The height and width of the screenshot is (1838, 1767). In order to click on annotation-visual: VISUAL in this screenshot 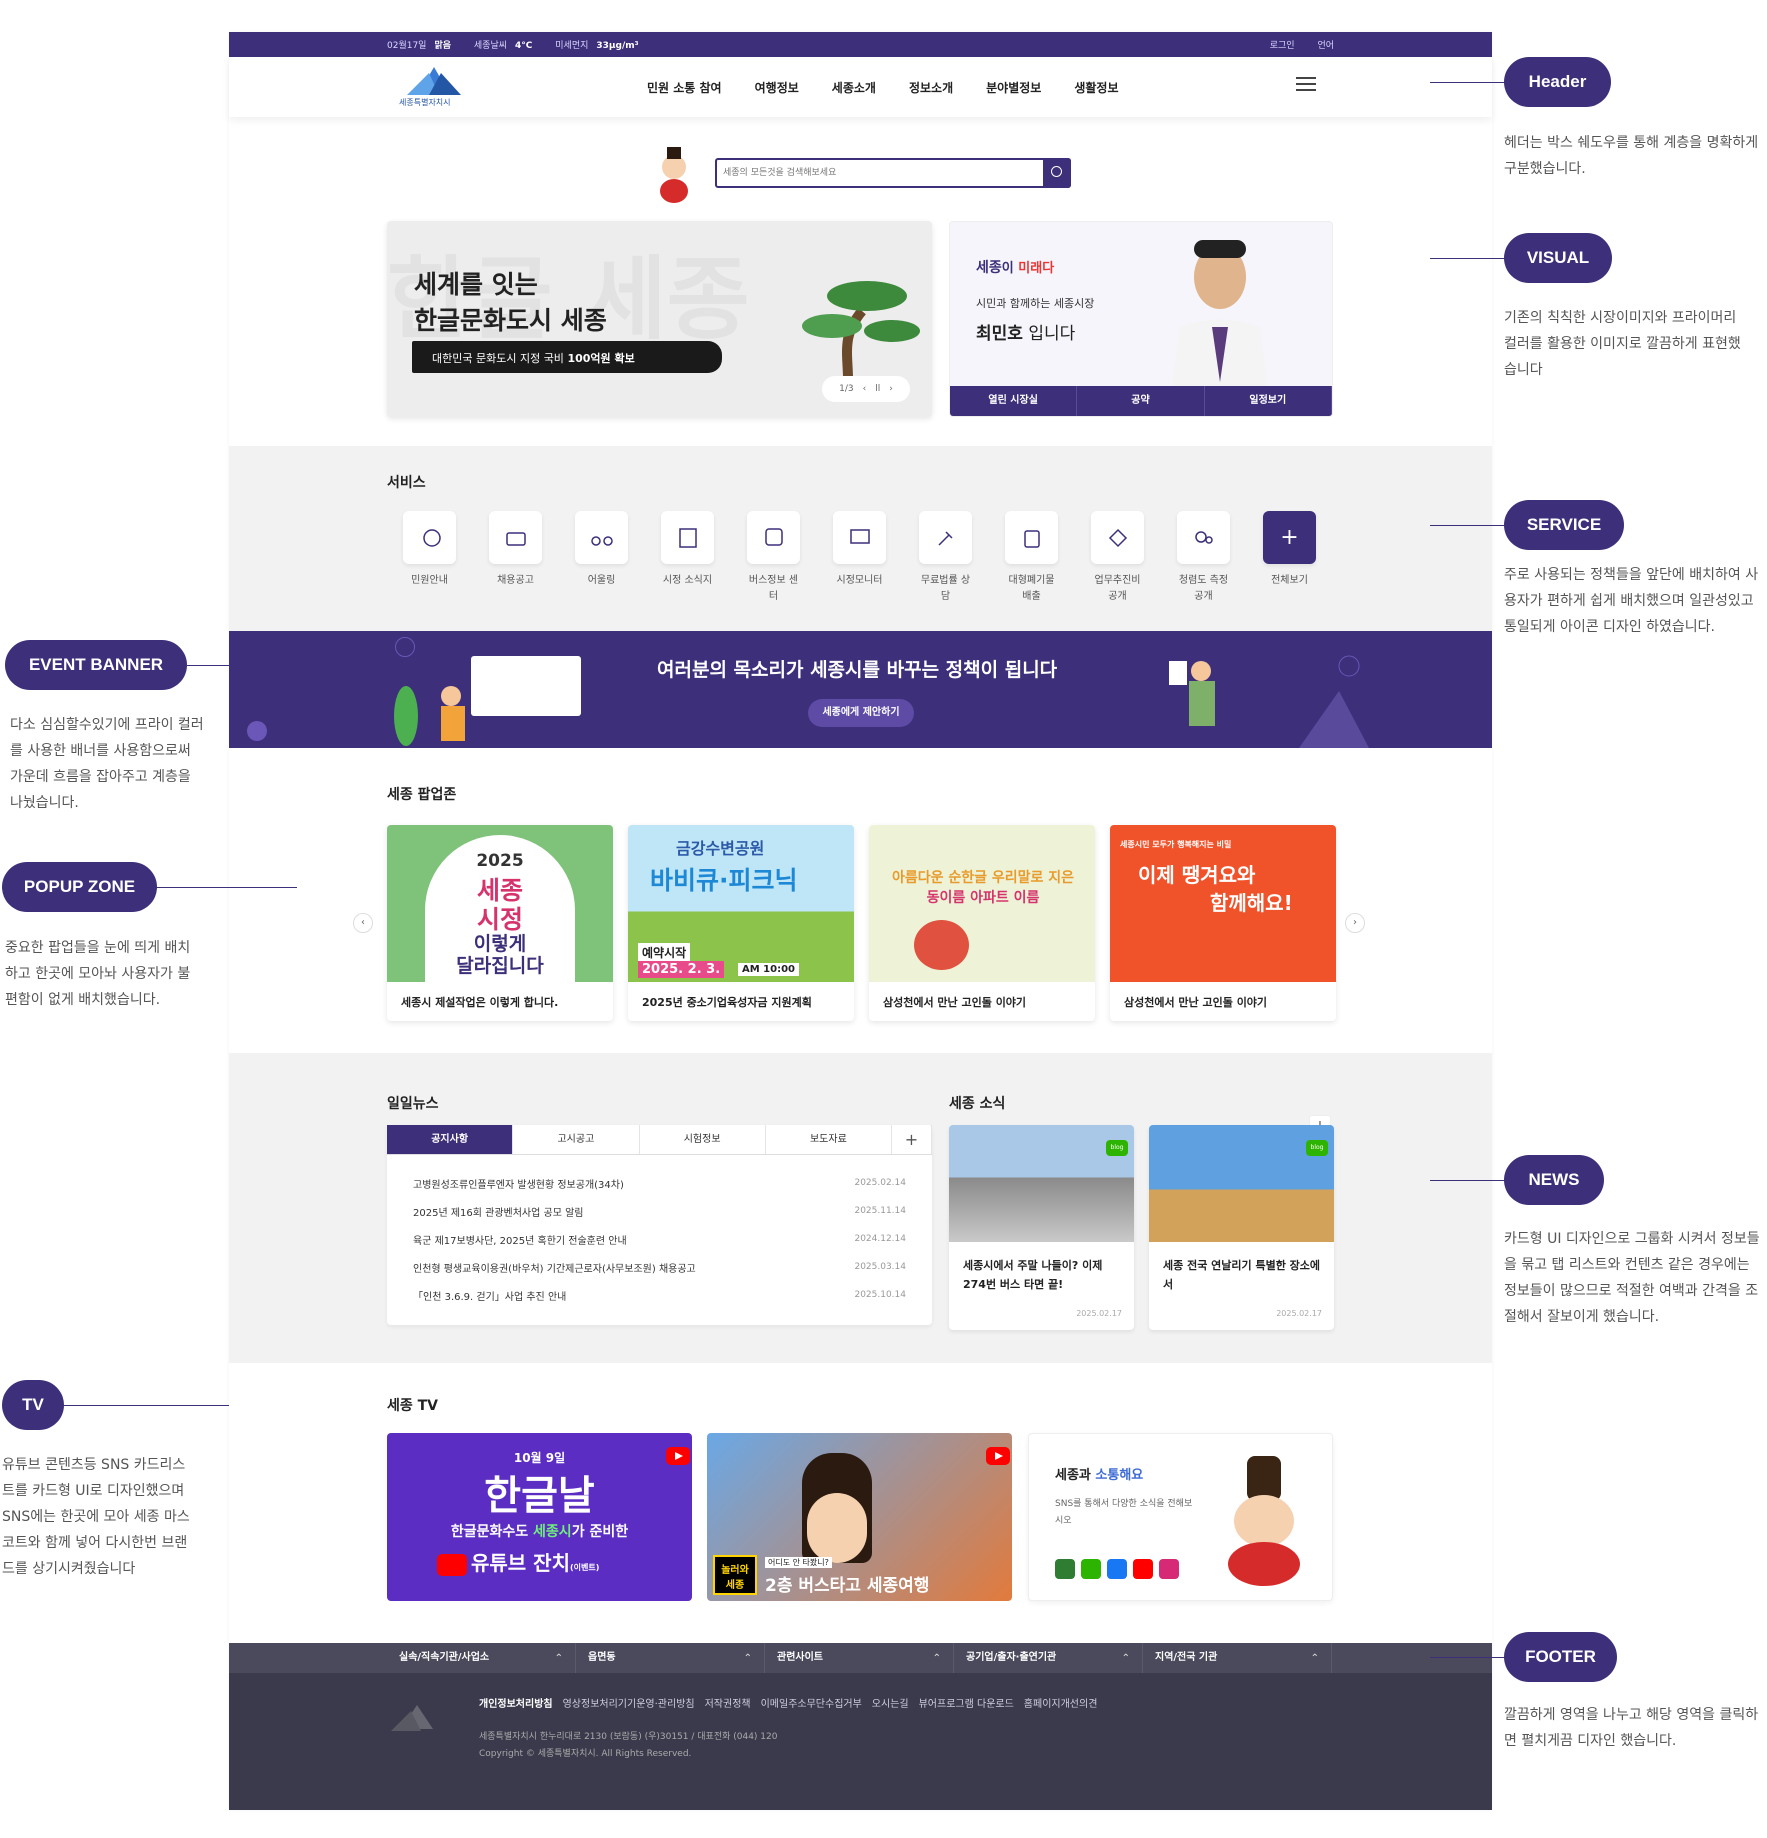, I will do `click(1558, 258)`.